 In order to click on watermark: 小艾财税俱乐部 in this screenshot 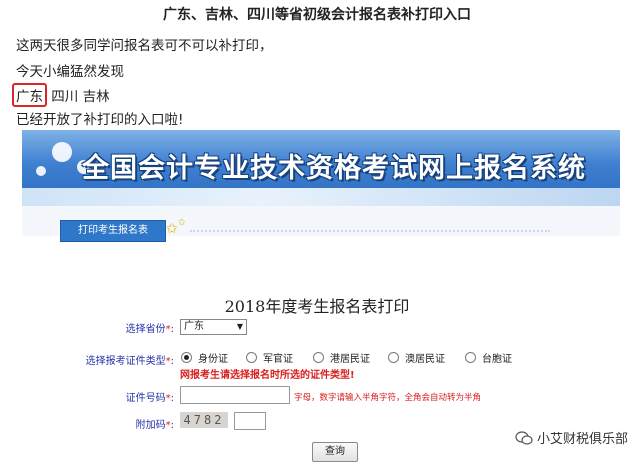, I will do `click(571, 437)`.